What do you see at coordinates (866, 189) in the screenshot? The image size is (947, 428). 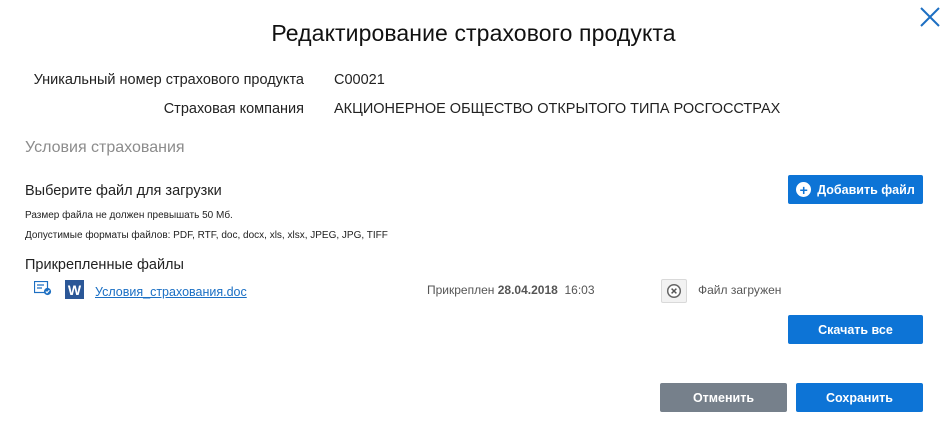 I see `add-file-label: Добавить файл` at bounding box center [866, 189].